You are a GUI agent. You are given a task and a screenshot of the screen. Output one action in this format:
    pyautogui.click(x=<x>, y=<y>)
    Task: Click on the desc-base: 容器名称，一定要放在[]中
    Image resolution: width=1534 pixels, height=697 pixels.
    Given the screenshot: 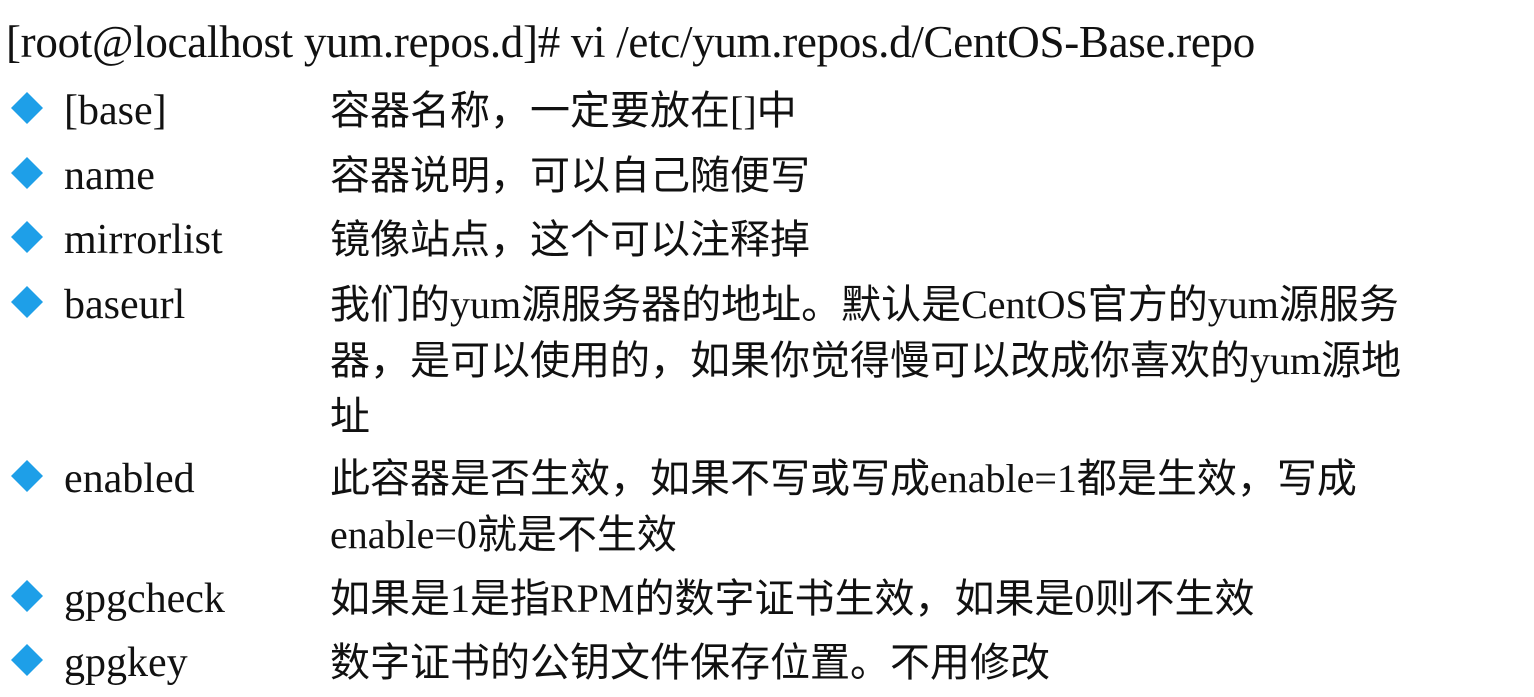 What is the action you would take?
    pyautogui.click(x=563, y=110)
    